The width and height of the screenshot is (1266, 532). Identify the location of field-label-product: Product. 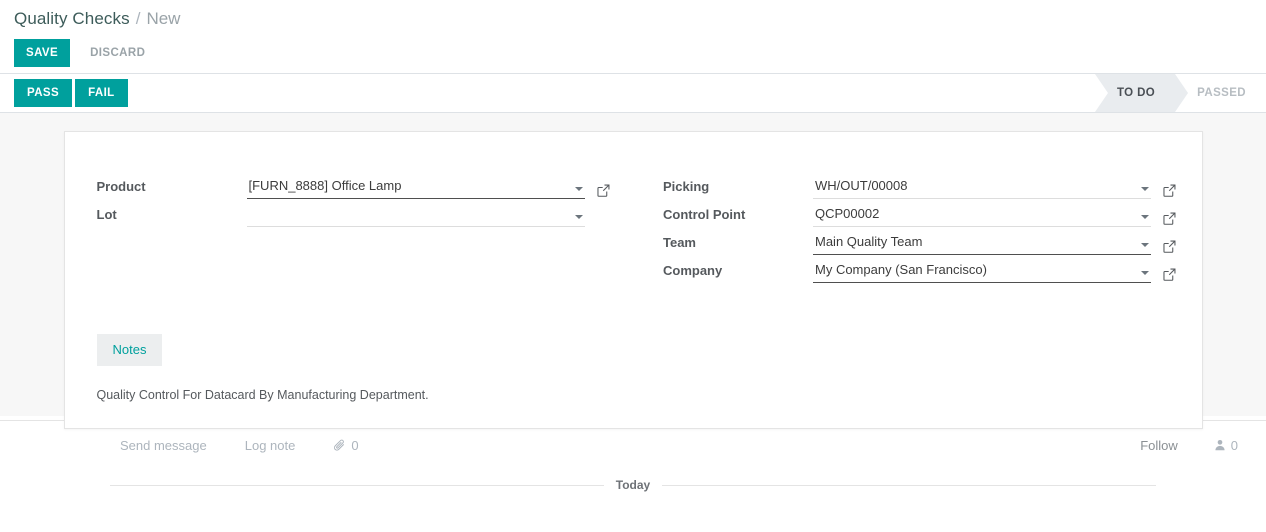
(121, 186).